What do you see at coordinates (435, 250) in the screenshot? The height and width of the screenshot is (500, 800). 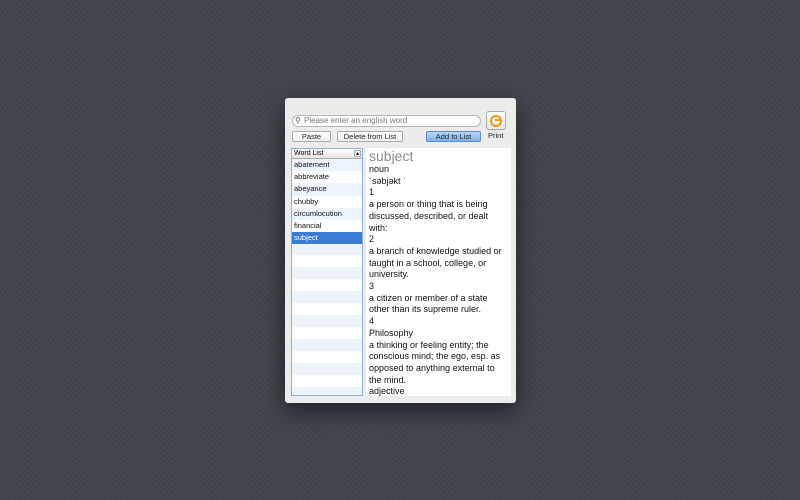 I see `definition-line: a branch of knowledge studied or` at bounding box center [435, 250].